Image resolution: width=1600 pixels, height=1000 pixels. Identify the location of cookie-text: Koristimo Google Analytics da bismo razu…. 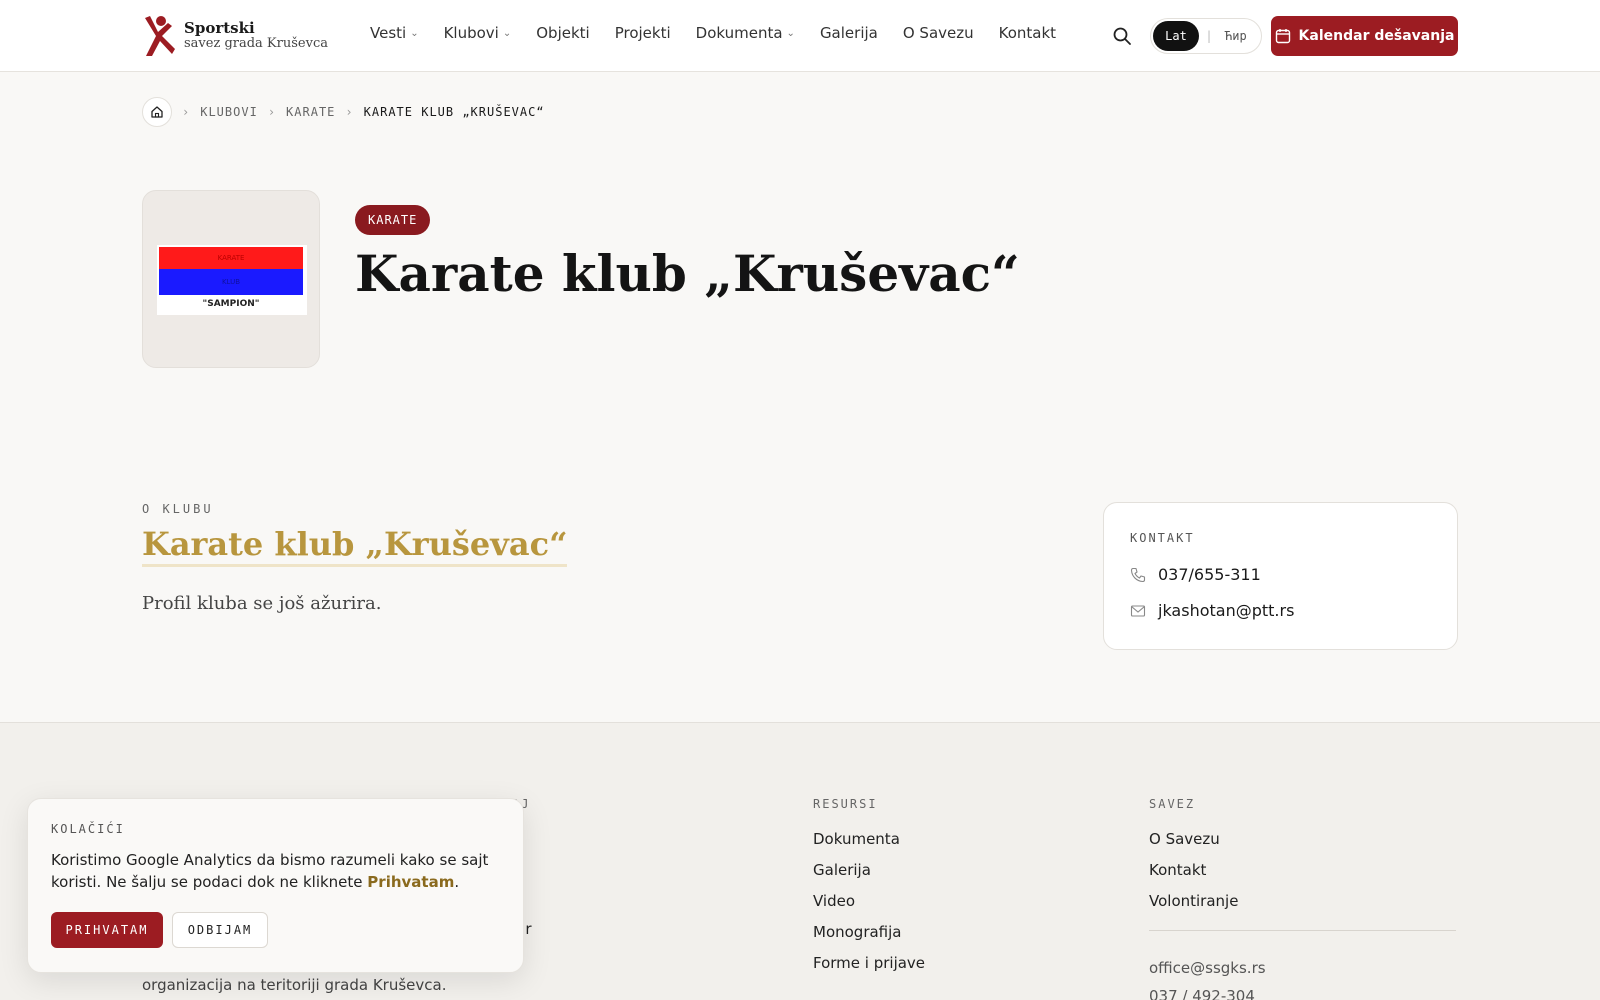
(271, 871).